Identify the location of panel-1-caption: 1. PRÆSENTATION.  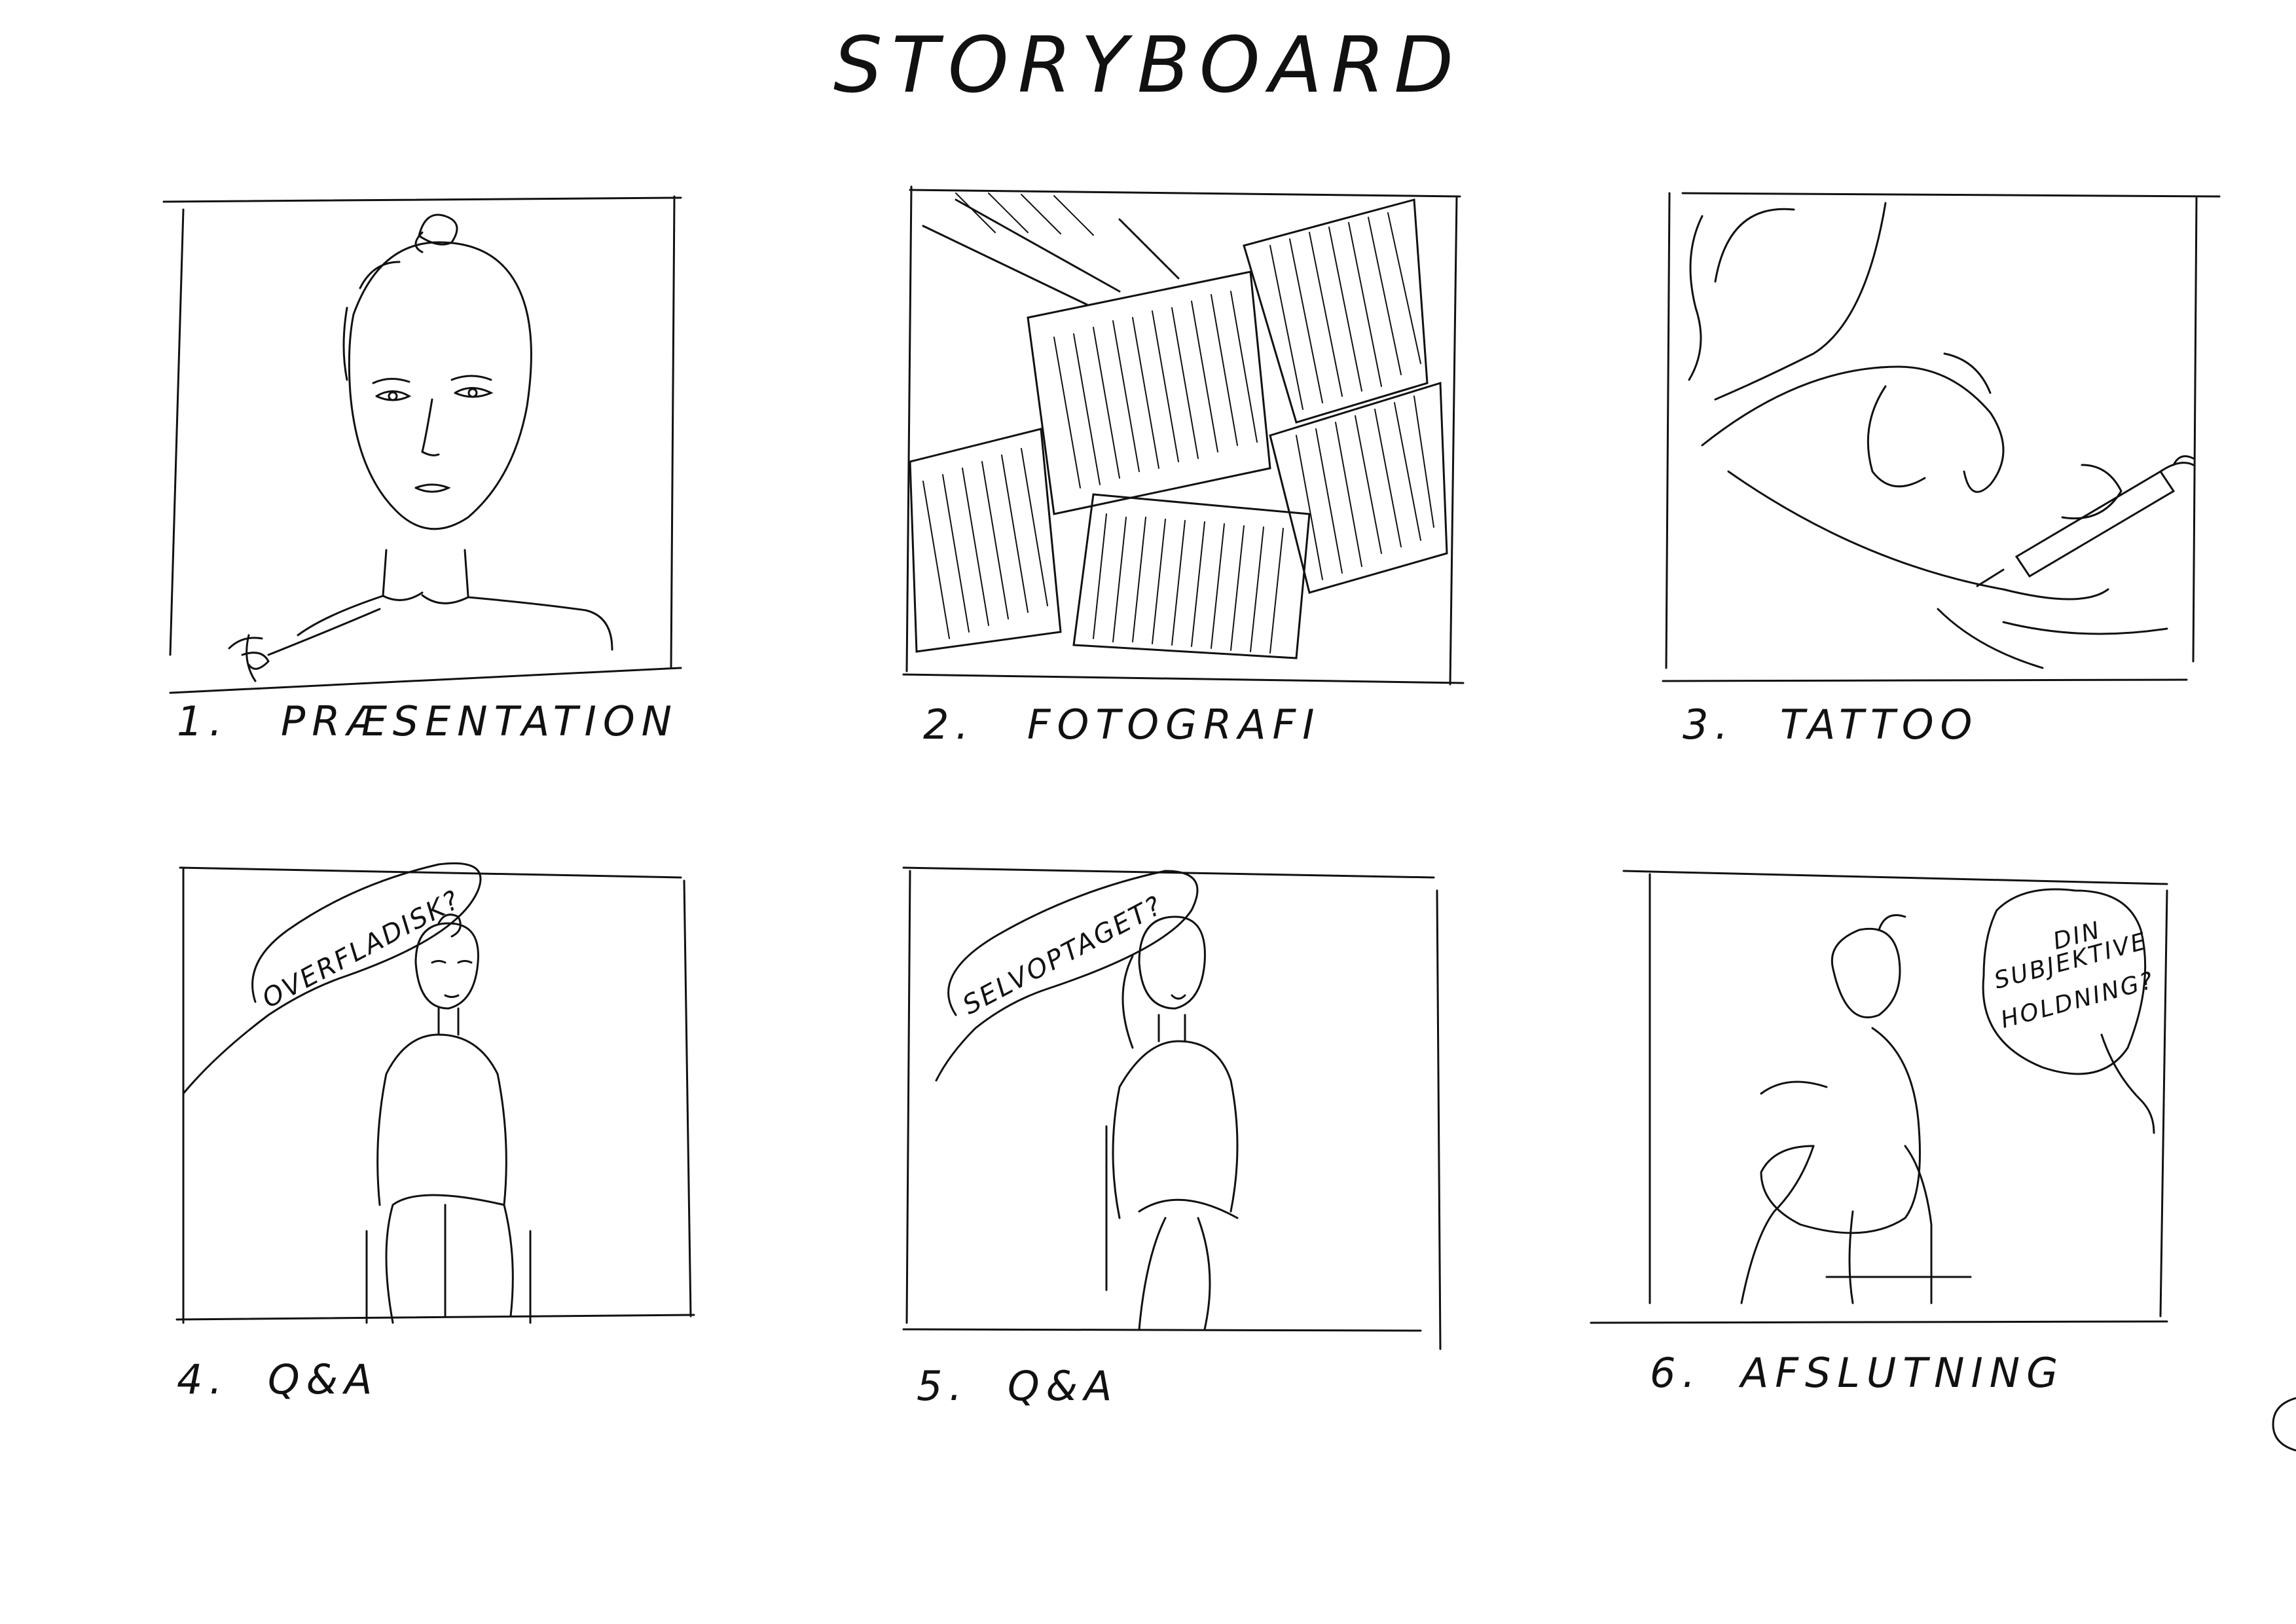
(427, 721).